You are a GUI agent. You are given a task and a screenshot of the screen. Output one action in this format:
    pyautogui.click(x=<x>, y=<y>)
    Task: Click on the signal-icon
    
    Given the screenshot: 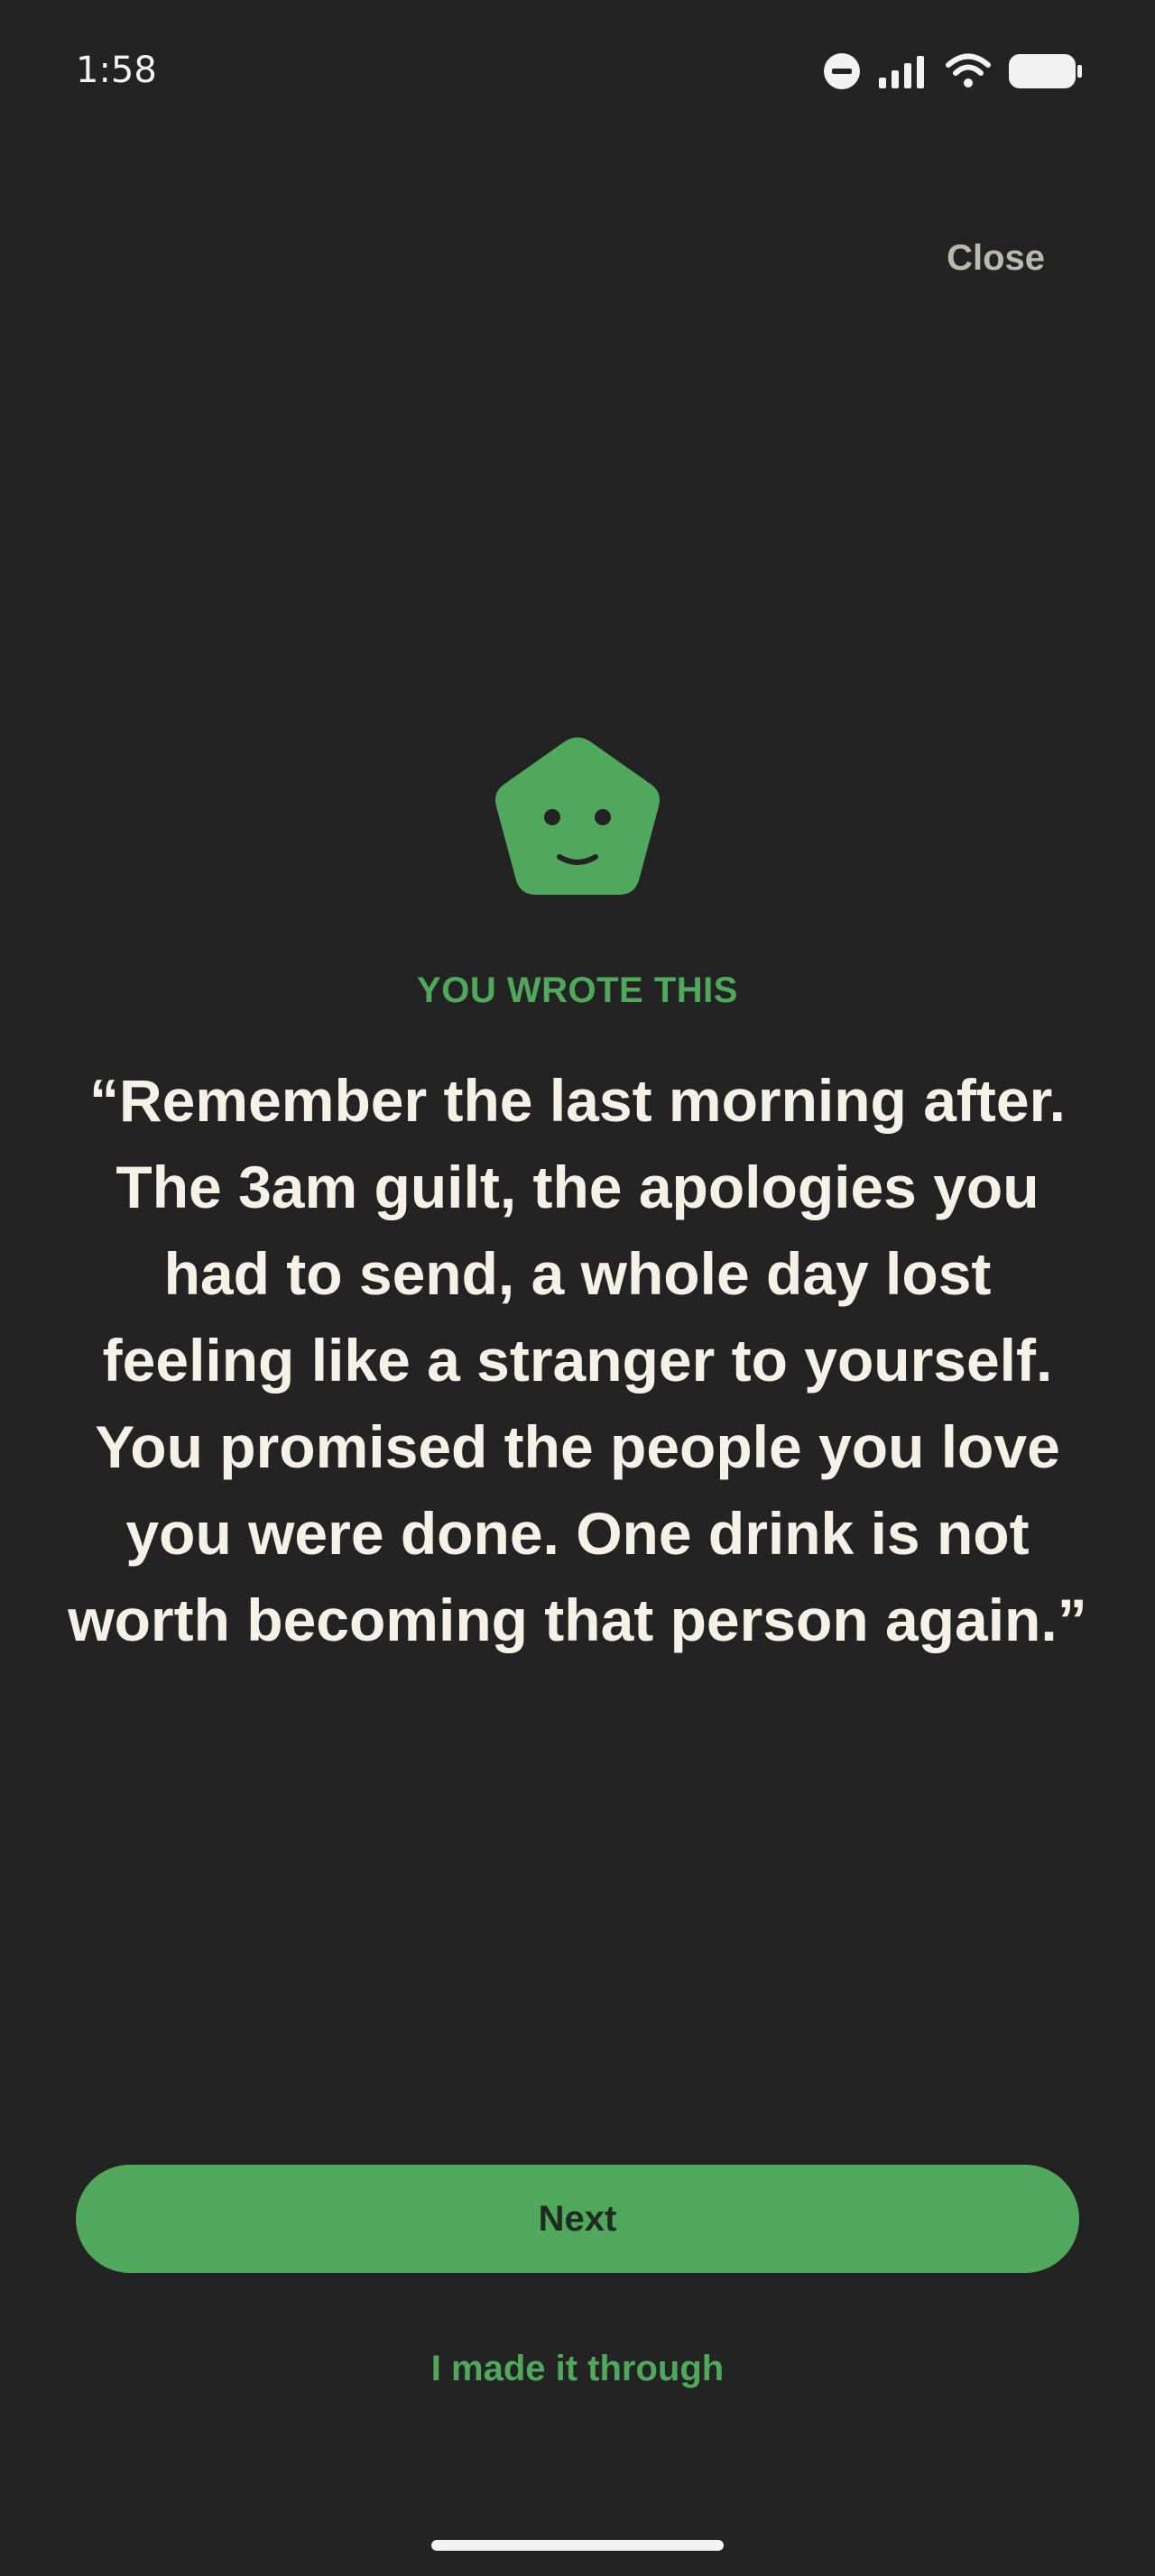 What is the action you would take?
    pyautogui.click(x=903, y=71)
    